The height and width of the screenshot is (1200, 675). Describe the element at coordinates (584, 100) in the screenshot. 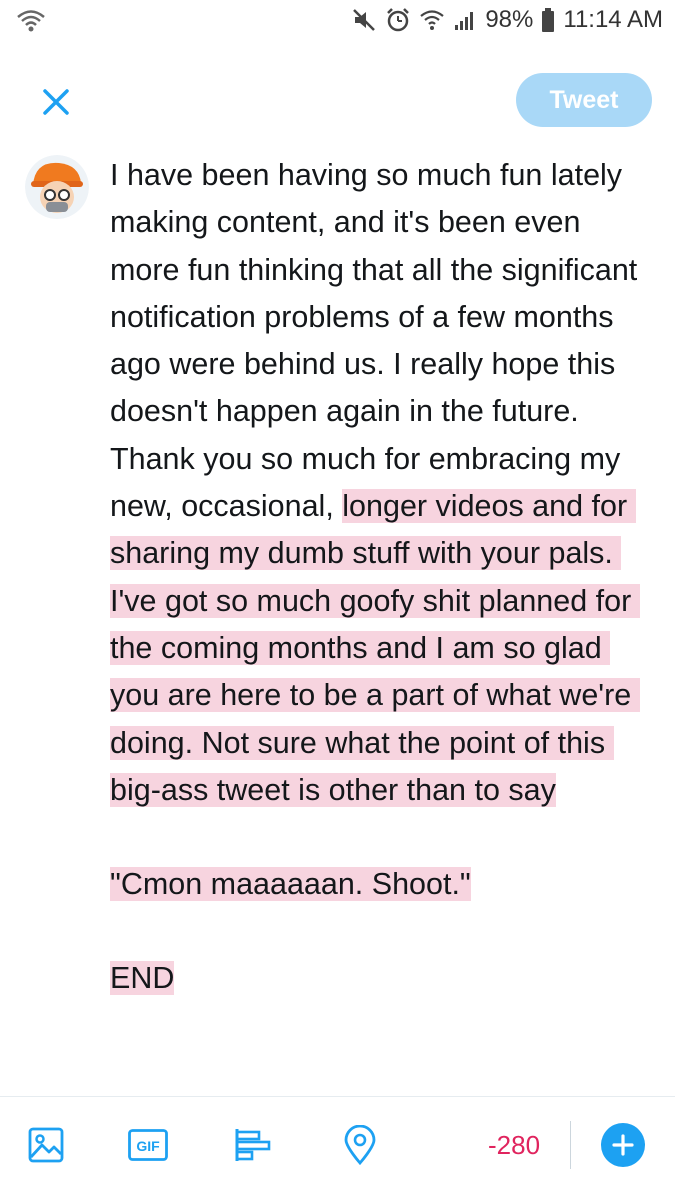

I see `tweet-button: Tweet` at that location.